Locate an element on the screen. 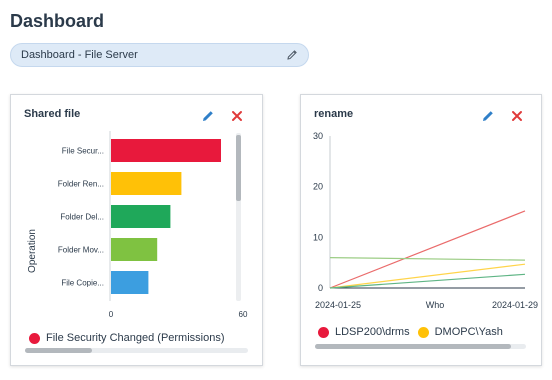  x-tick-label: 2024-01-25 is located at coordinates (338, 305).